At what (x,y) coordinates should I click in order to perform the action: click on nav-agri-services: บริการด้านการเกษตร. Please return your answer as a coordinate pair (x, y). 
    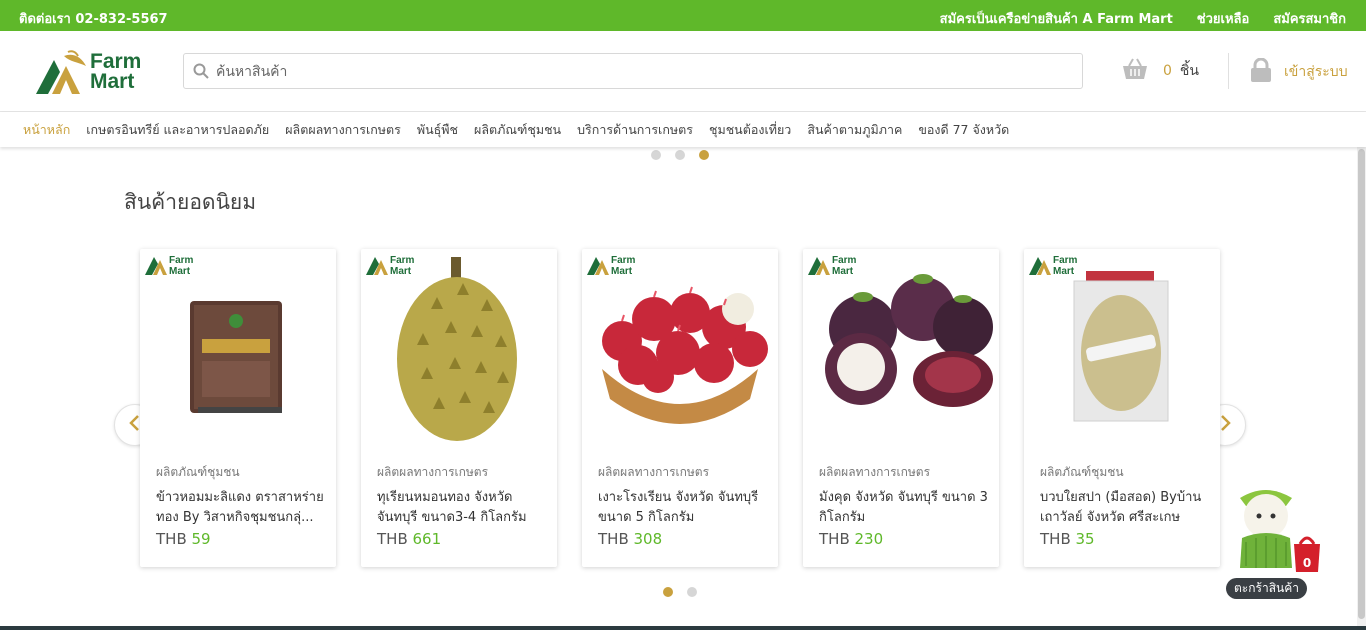
    Looking at the image, I should click on (635, 130).